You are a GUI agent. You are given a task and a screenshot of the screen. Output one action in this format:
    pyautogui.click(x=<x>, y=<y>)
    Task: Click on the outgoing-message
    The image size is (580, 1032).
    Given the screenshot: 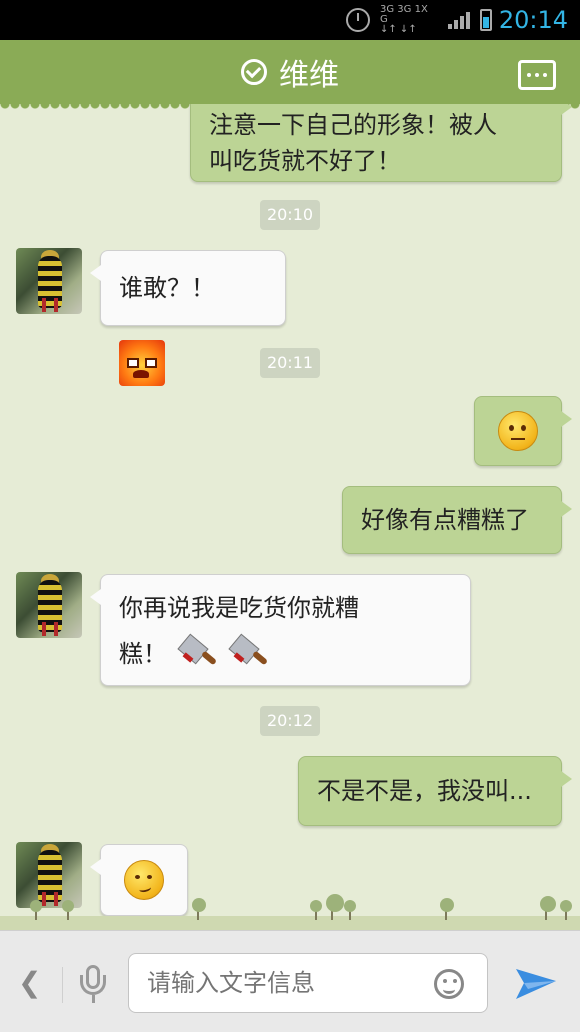 What is the action you would take?
    pyautogui.click(x=523, y=431)
    